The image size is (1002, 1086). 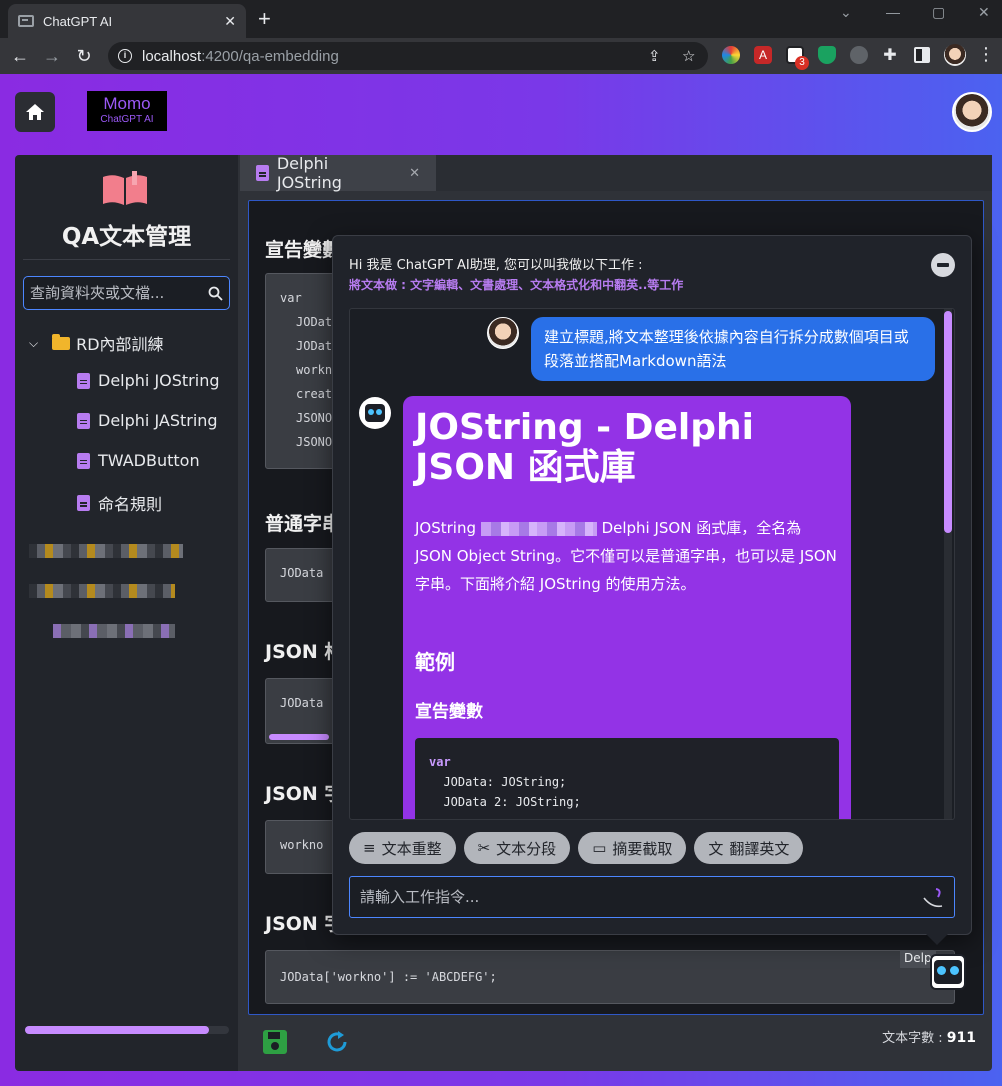 What do you see at coordinates (986, 54) in the screenshot?
I see `menu-kebab-icon: ⋮` at bounding box center [986, 54].